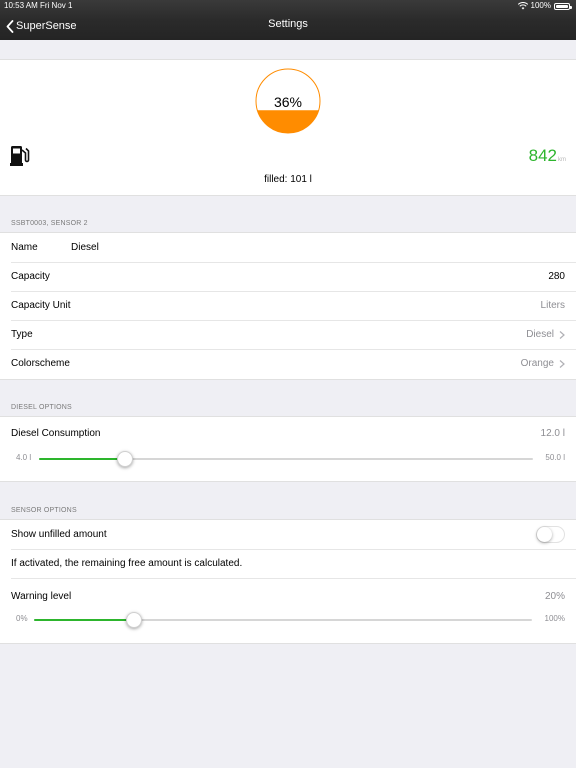 The height and width of the screenshot is (768, 576). I want to click on page-title: Settings, so click(288, 24).